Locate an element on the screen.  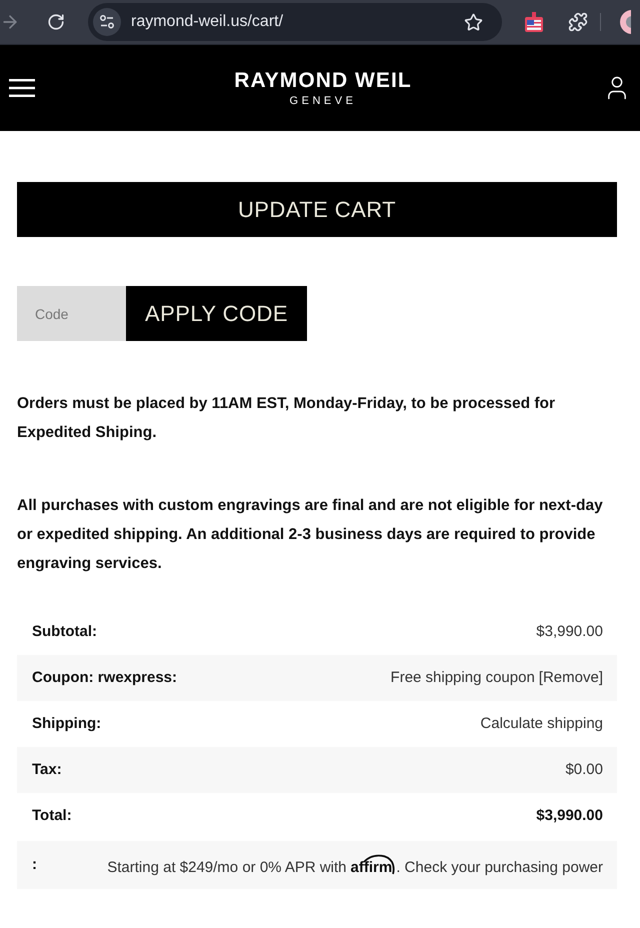
shipping-notice: All purchases with custom engravings are final and are not eligible for next-day or expedited shipping. An additional 2-3 business days are required to provide engraving services. is located at coordinates (310, 535).